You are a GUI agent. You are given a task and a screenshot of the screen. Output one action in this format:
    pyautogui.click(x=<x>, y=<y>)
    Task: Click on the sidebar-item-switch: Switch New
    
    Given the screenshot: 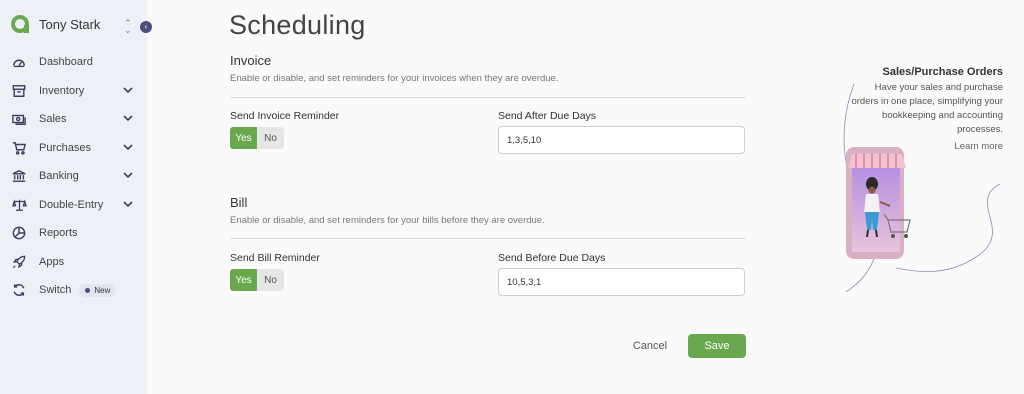 What is the action you would take?
    pyautogui.click(x=73, y=290)
    